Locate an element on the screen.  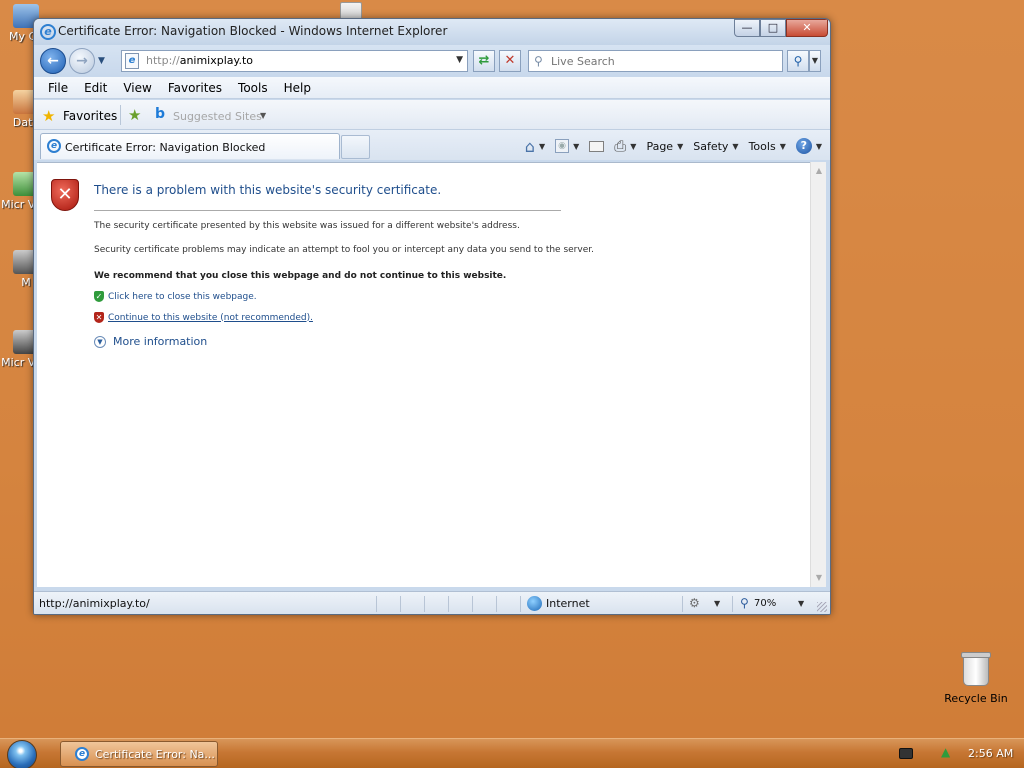
resize-grip-icon is located at coordinates (822, 607).